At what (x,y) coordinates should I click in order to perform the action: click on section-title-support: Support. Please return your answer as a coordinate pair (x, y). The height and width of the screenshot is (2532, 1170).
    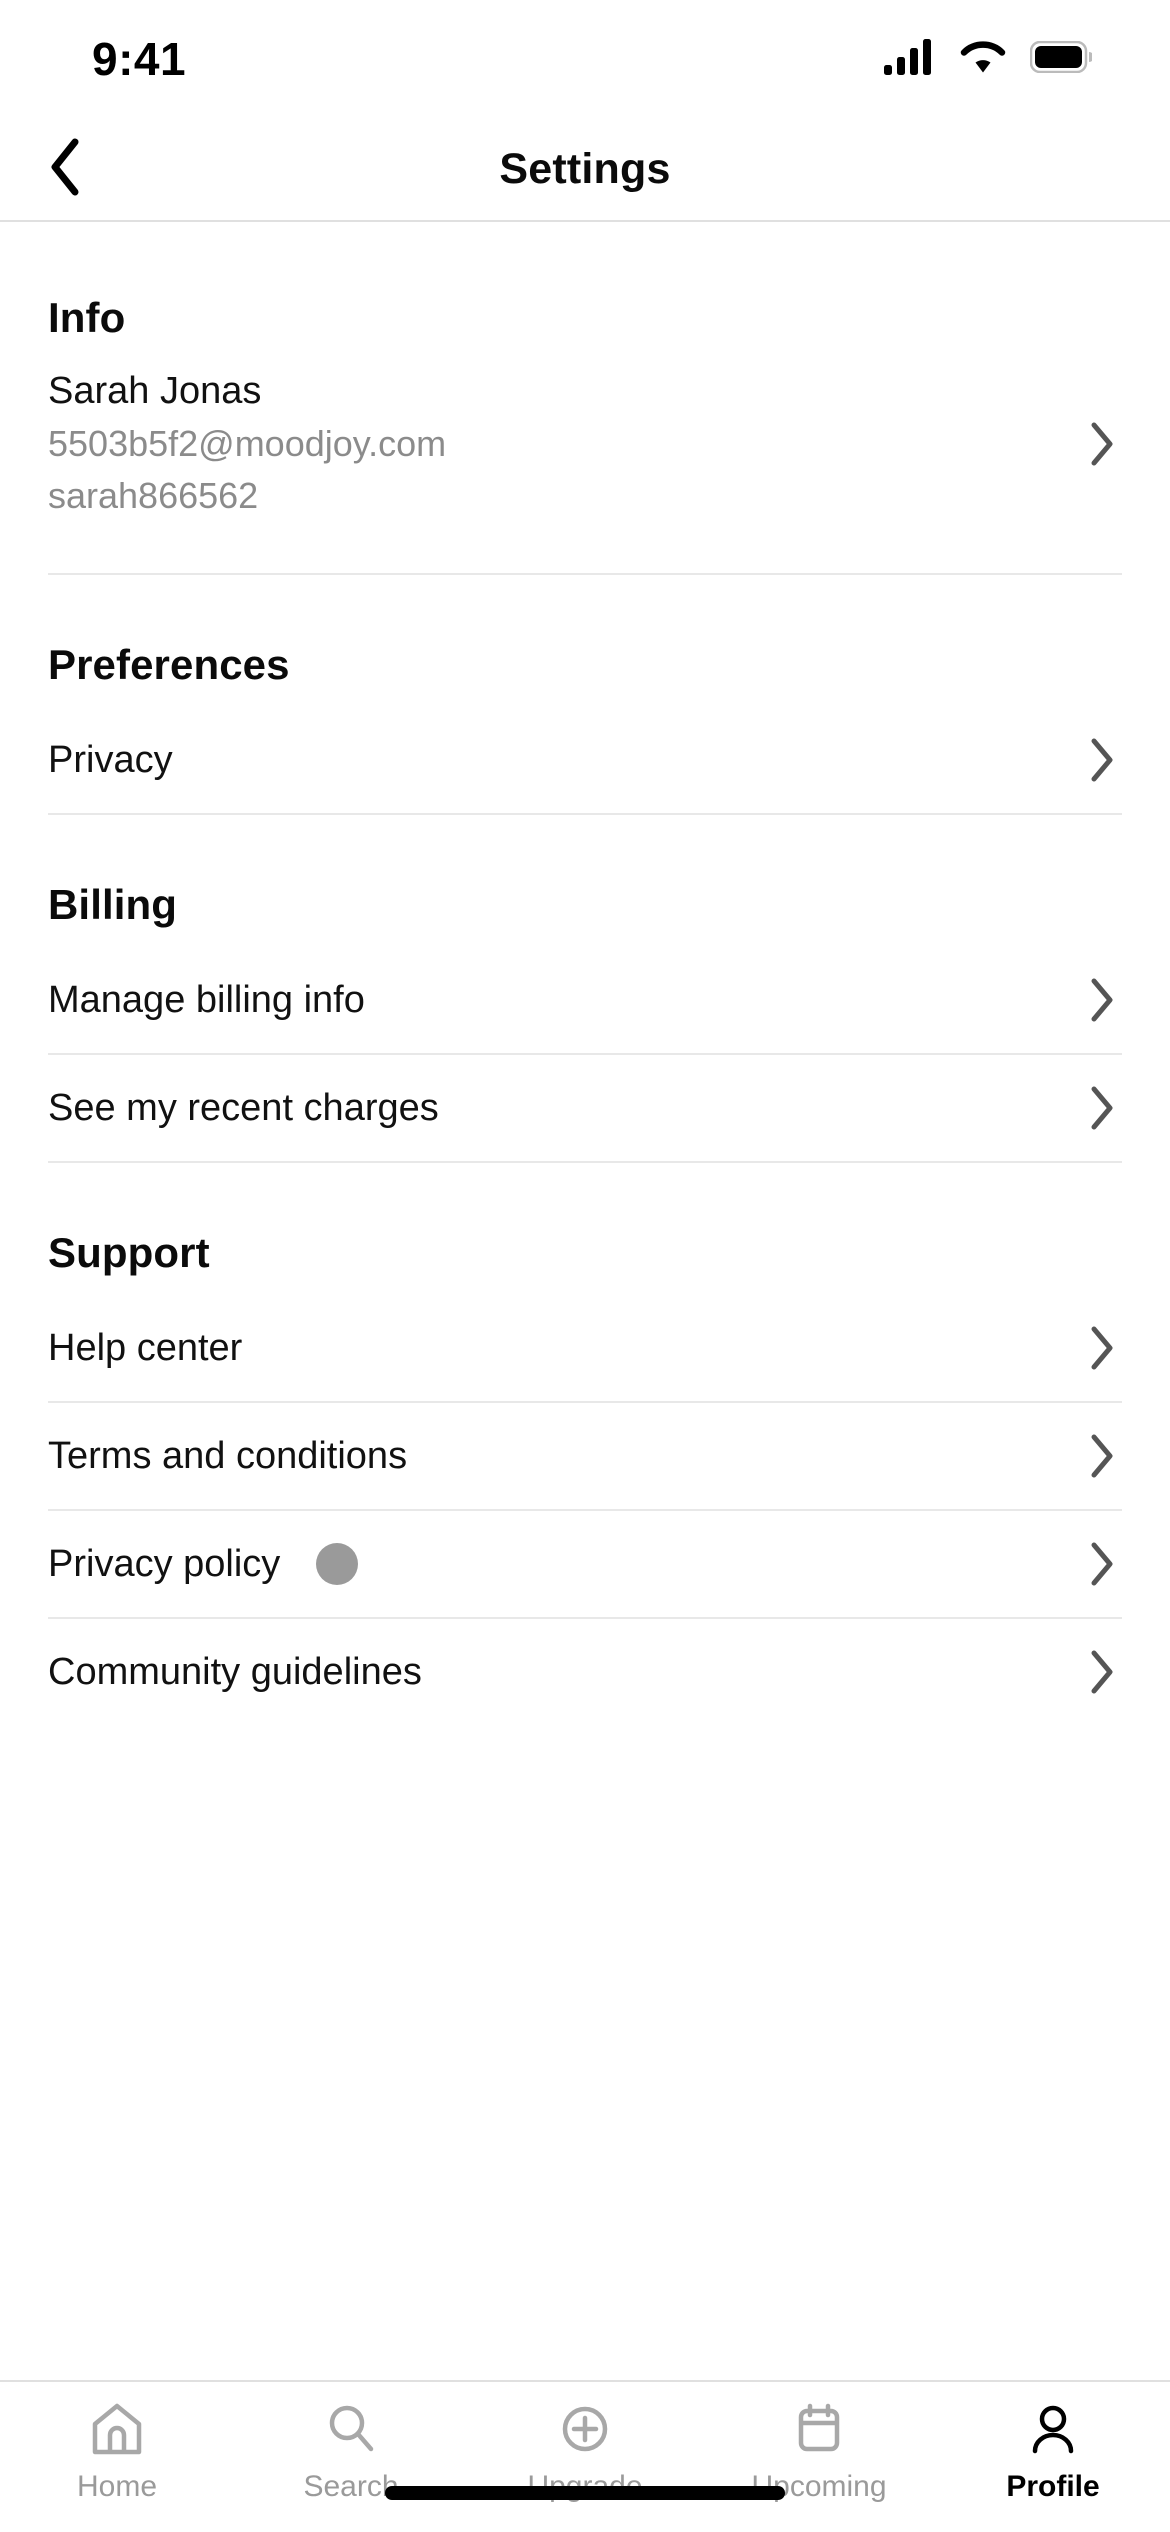
    Looking at the image, I should click on (129, 1252).